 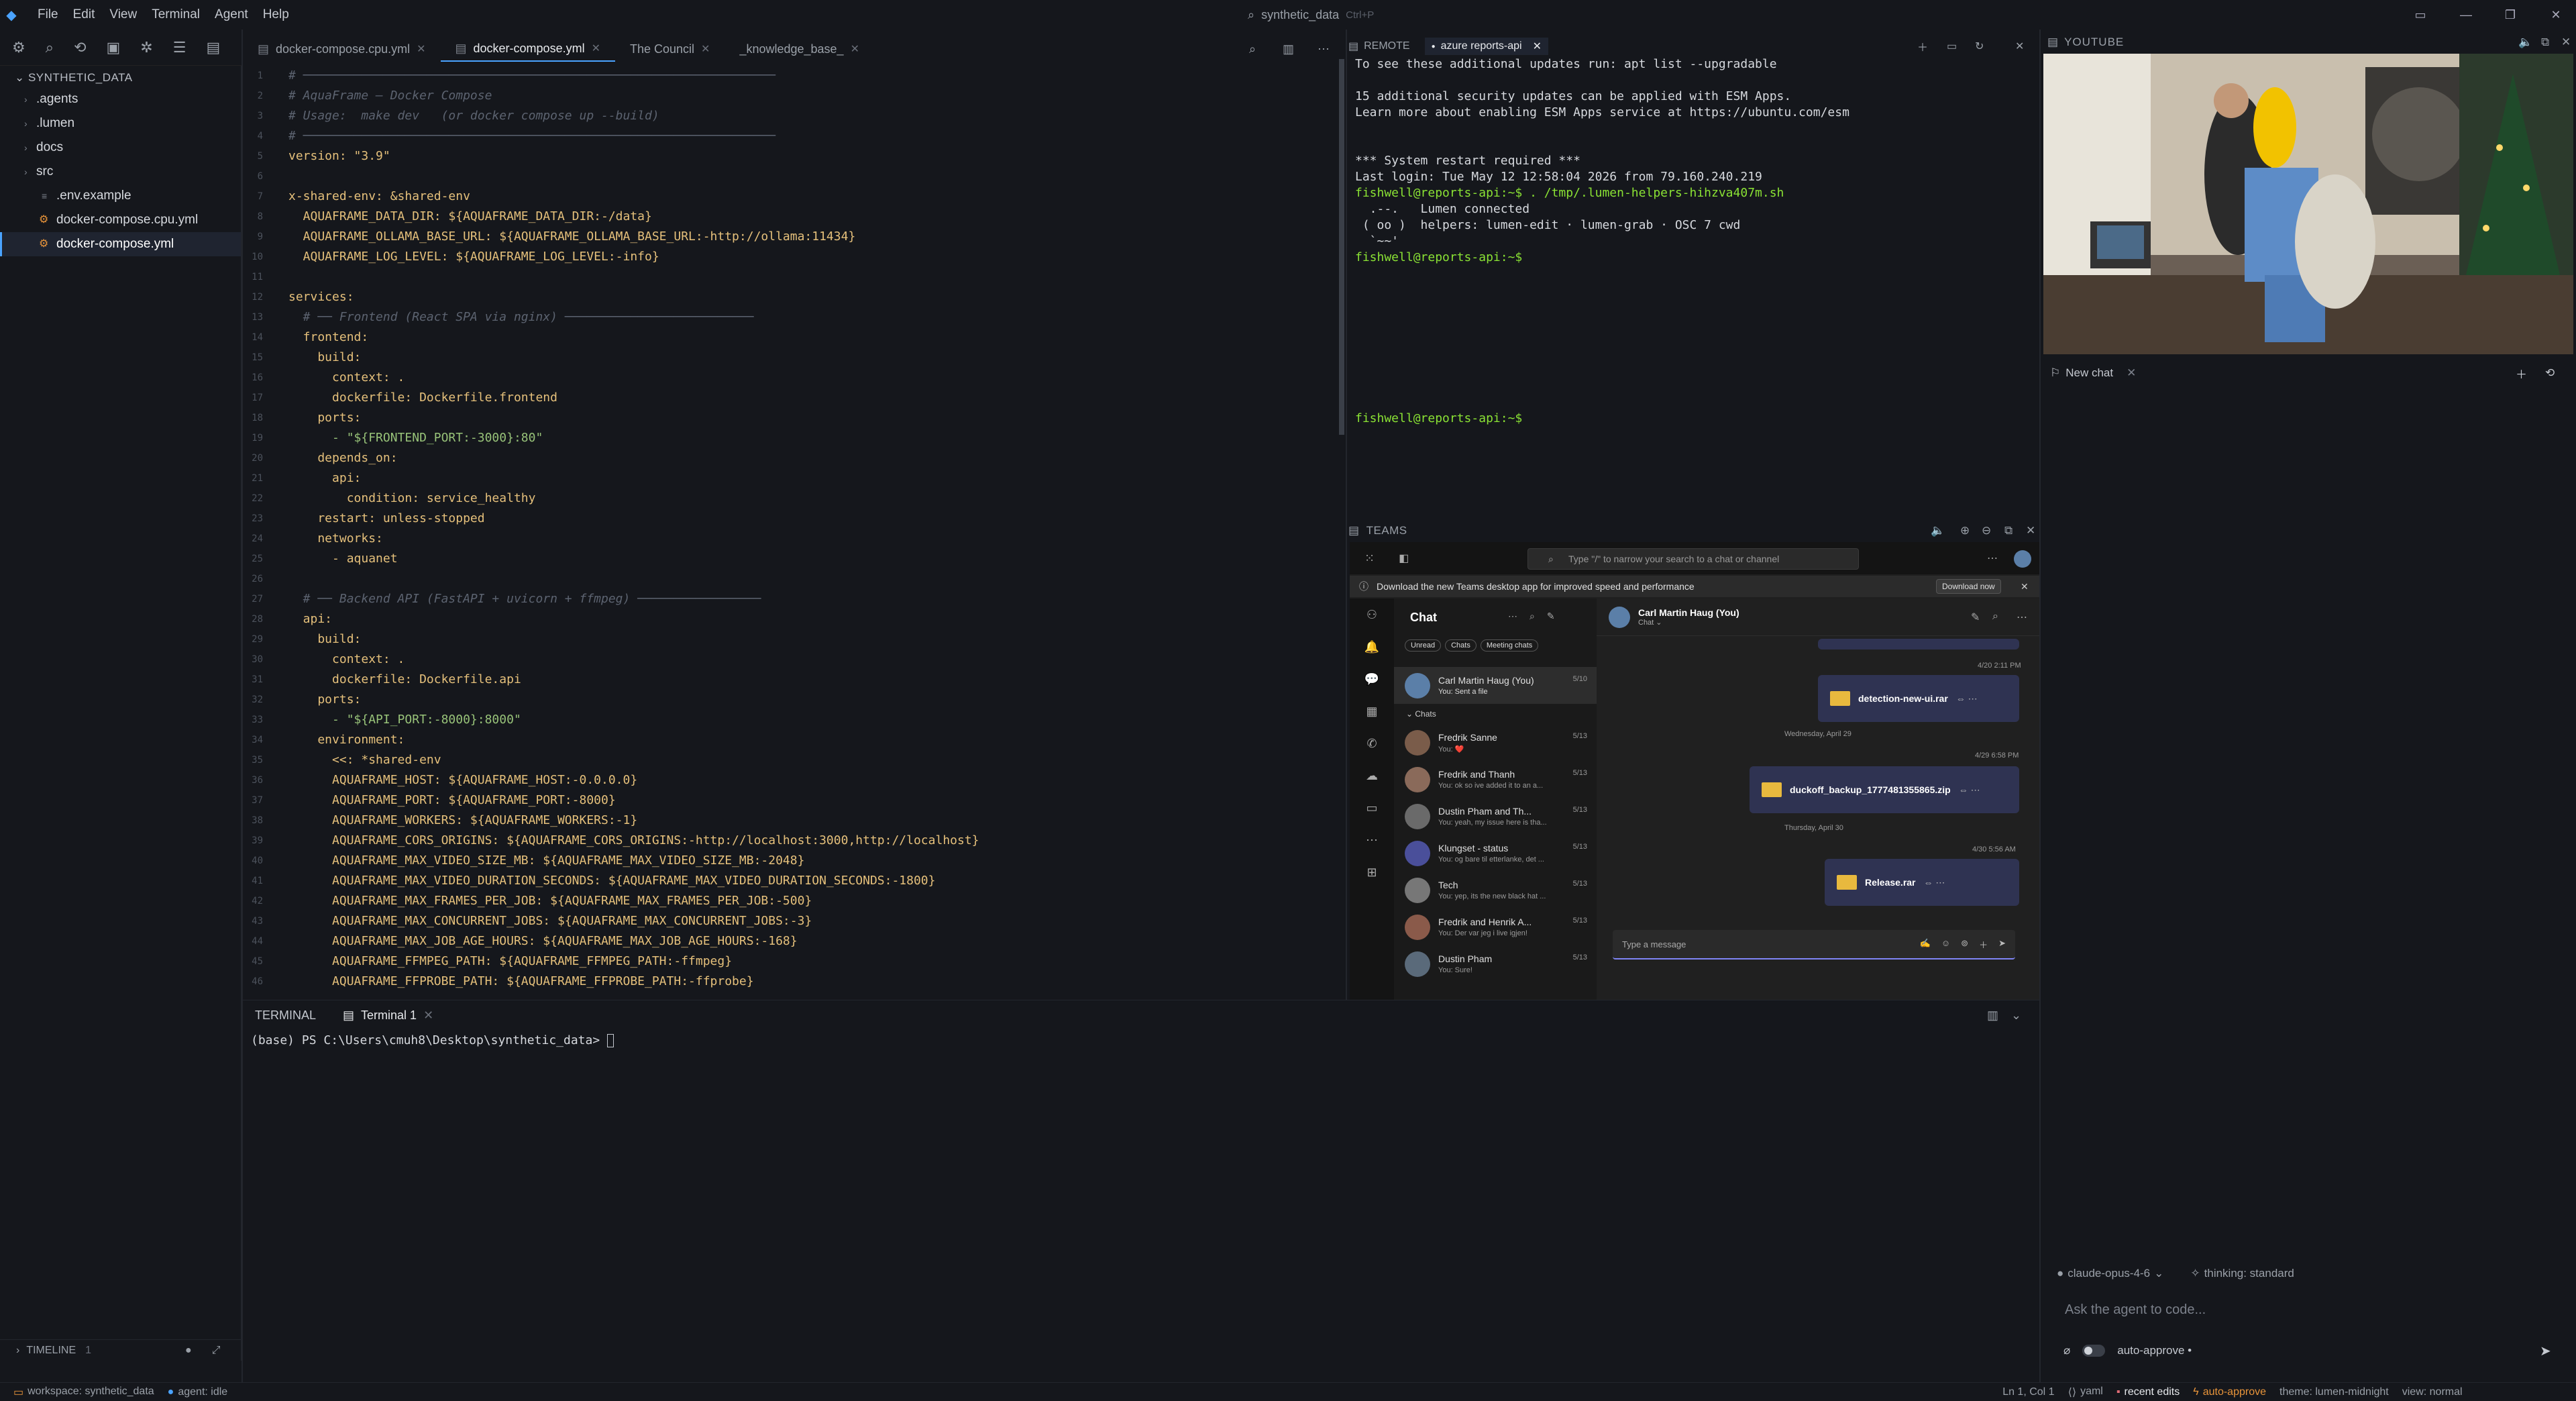 I want to click on attach-icon: ⌀, so click(x=2066, y=1350).